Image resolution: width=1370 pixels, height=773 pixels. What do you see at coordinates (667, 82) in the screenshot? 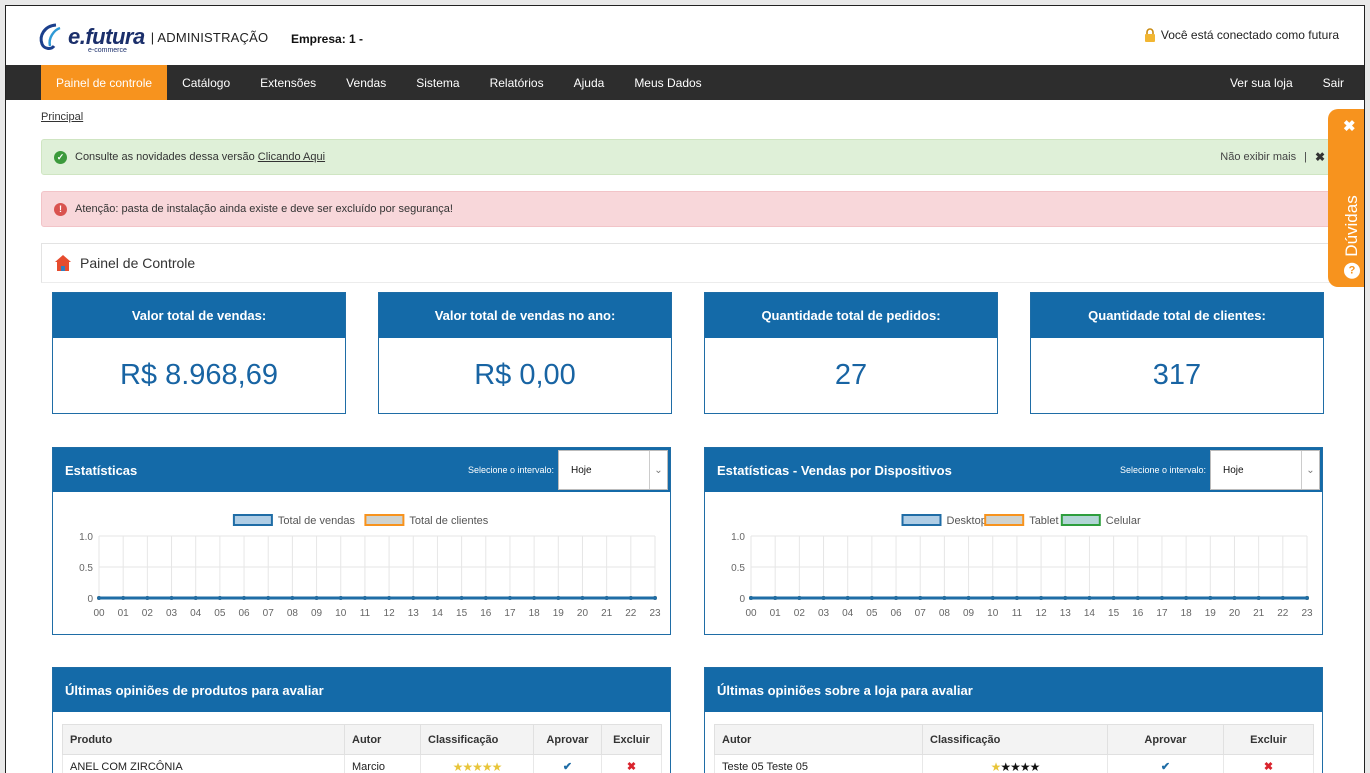
I see `nav-meus-dados: Meus Dados` at bounding box center [667, 82].